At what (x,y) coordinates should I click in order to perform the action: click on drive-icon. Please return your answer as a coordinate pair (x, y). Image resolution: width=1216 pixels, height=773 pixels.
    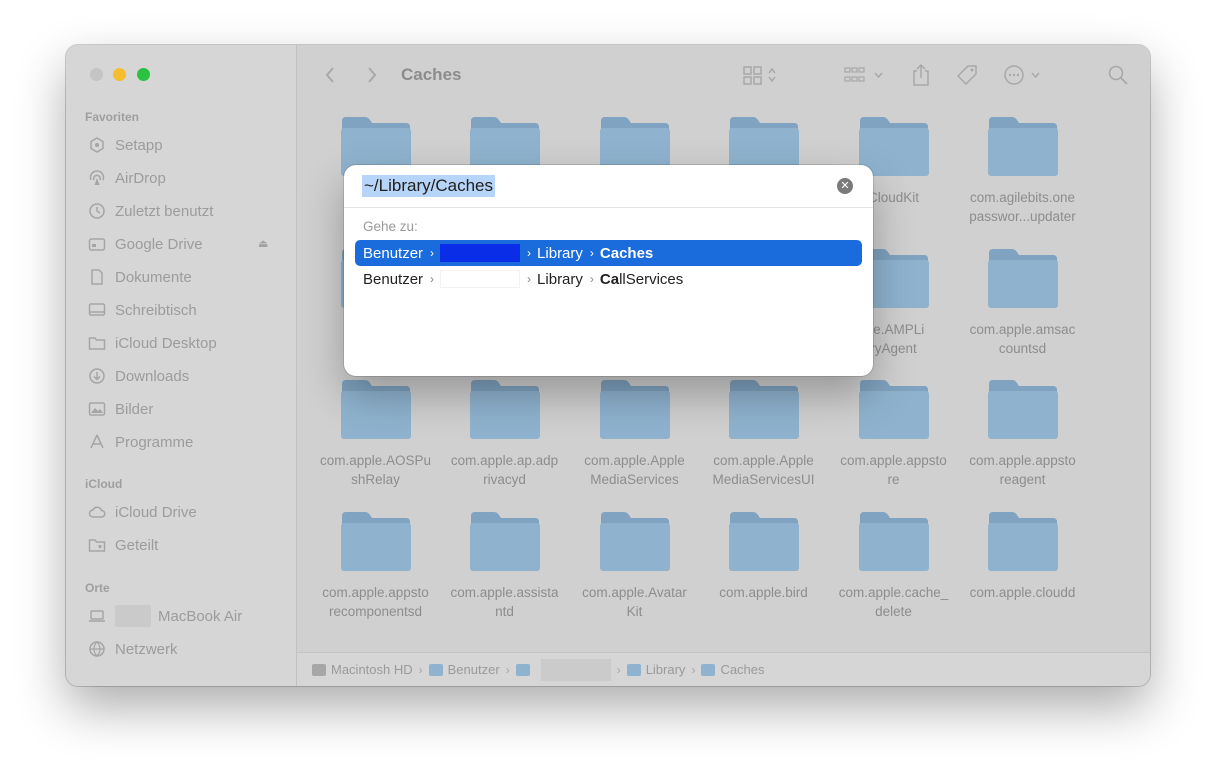
    Looking at the image, I should click on (97, 244).